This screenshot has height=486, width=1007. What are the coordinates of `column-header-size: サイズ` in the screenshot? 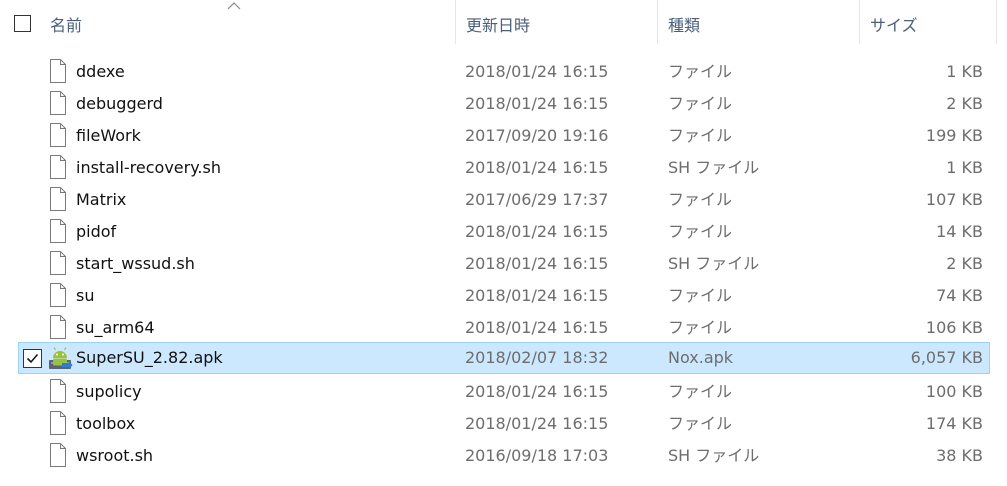 It's located at (928, 24).